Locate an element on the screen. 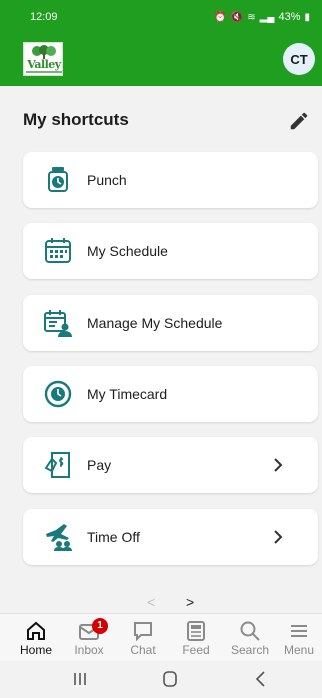  nav-inbox: Inbox 1 is located at coordinates (89, 637).